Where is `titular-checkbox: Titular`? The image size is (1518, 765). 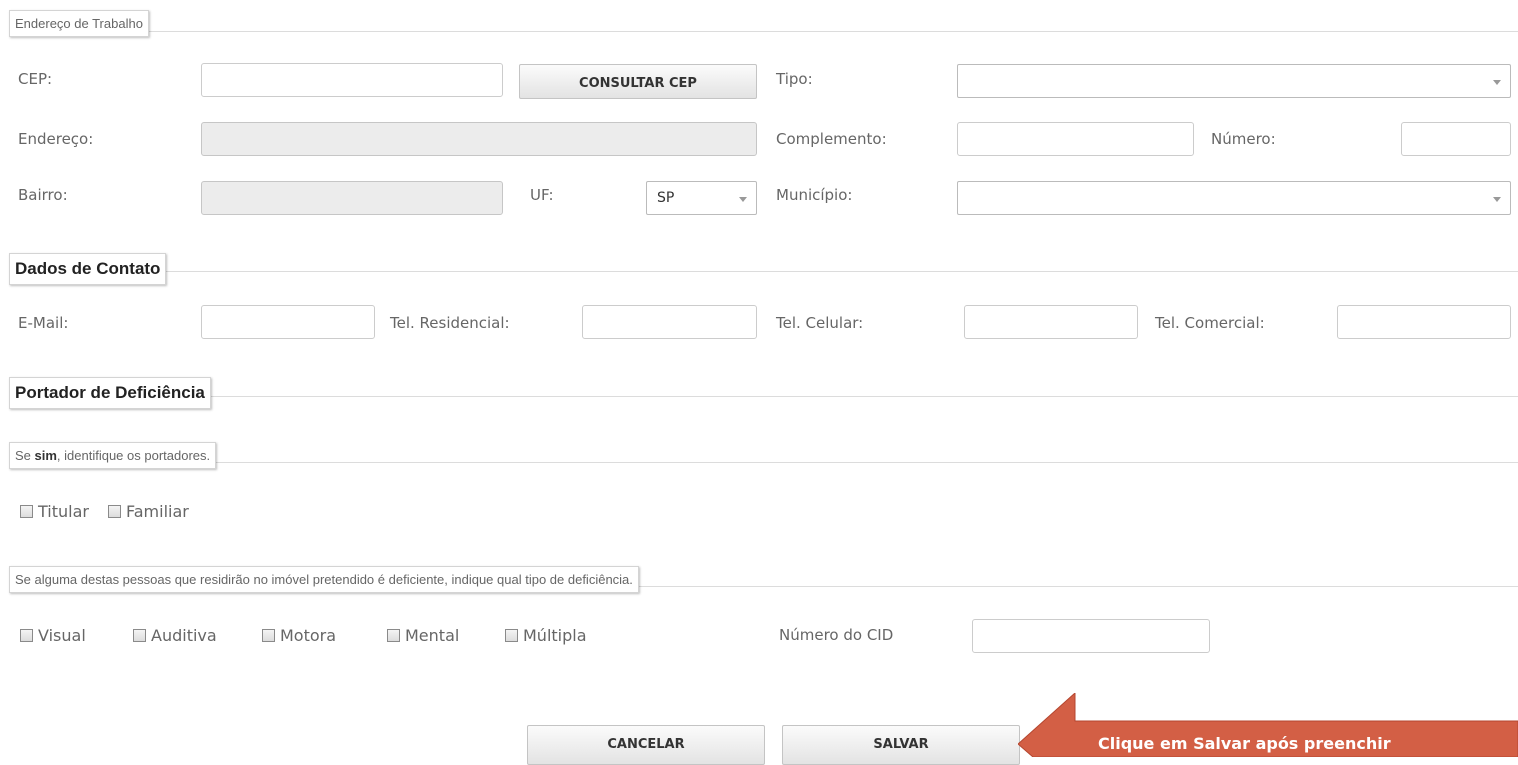
titular-checkbox: Titular is located at coordinates (54, 511).